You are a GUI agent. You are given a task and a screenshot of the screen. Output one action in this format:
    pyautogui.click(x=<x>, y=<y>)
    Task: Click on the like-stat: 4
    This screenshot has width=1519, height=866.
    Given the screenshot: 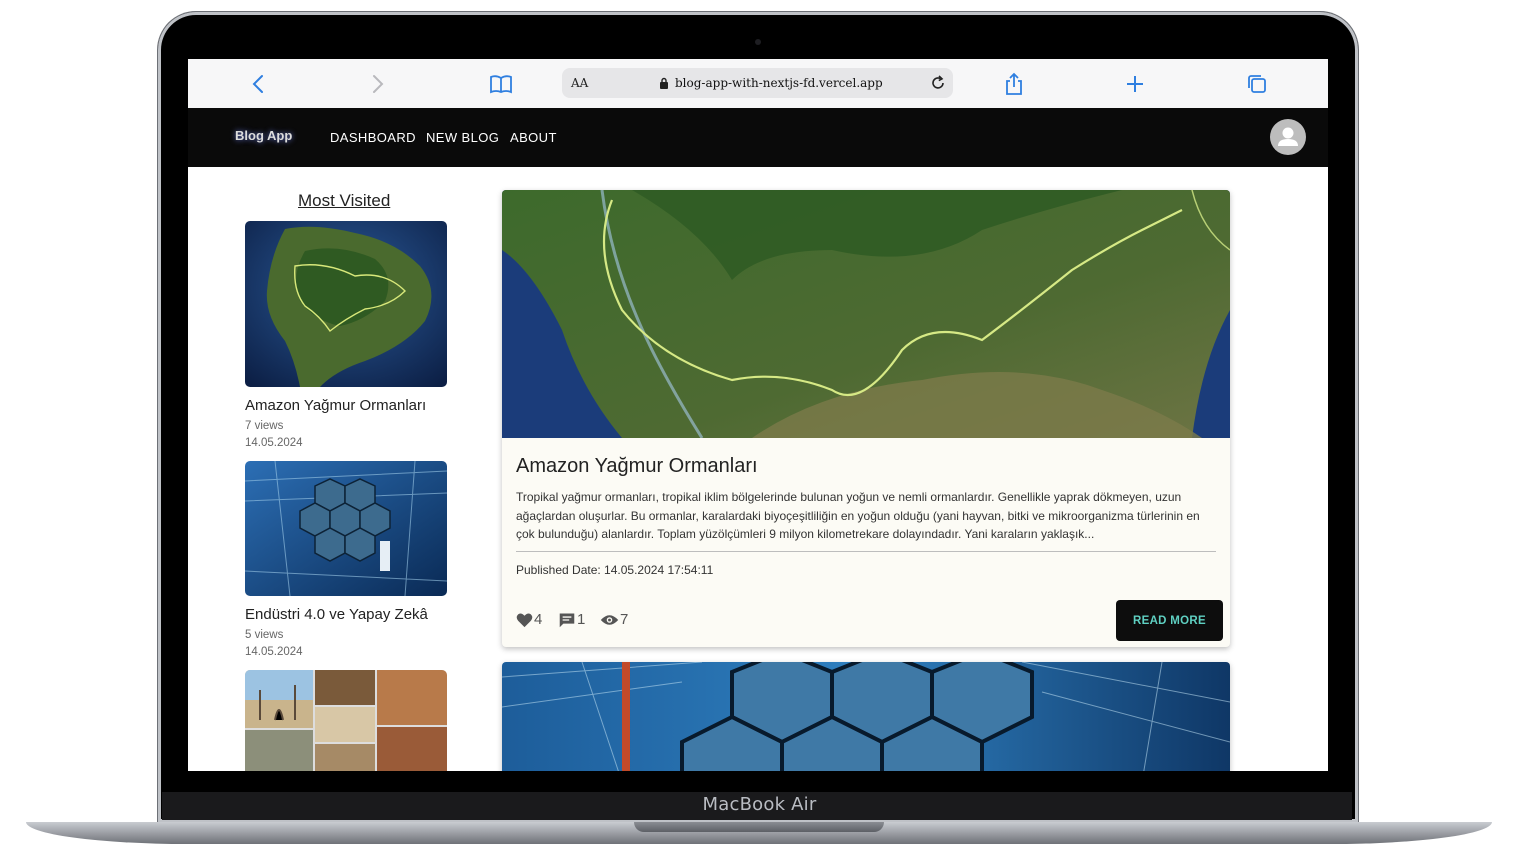 What is the action you would take?
    pyautogui.click(x=529, y=619)
    